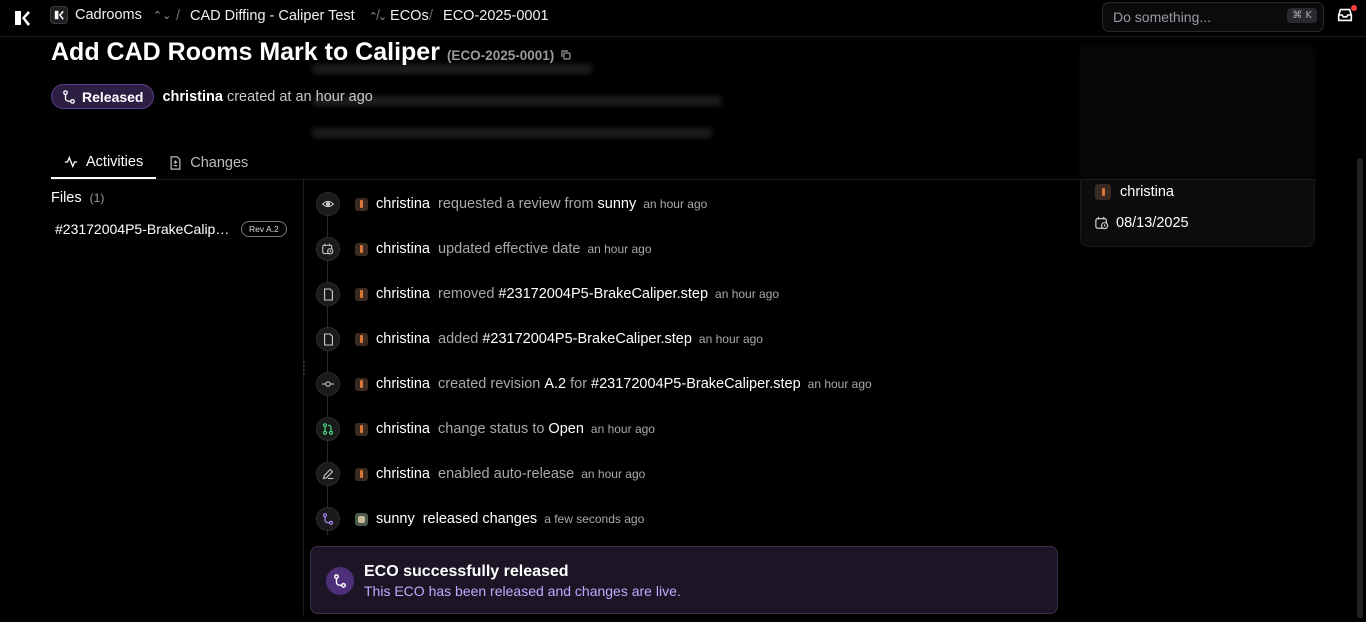 The image size is (1366, 622). What do you see at coordinates (480, 519) in the screenshot?
I see `activity-object: released changes` at bounding box center [480, 519].